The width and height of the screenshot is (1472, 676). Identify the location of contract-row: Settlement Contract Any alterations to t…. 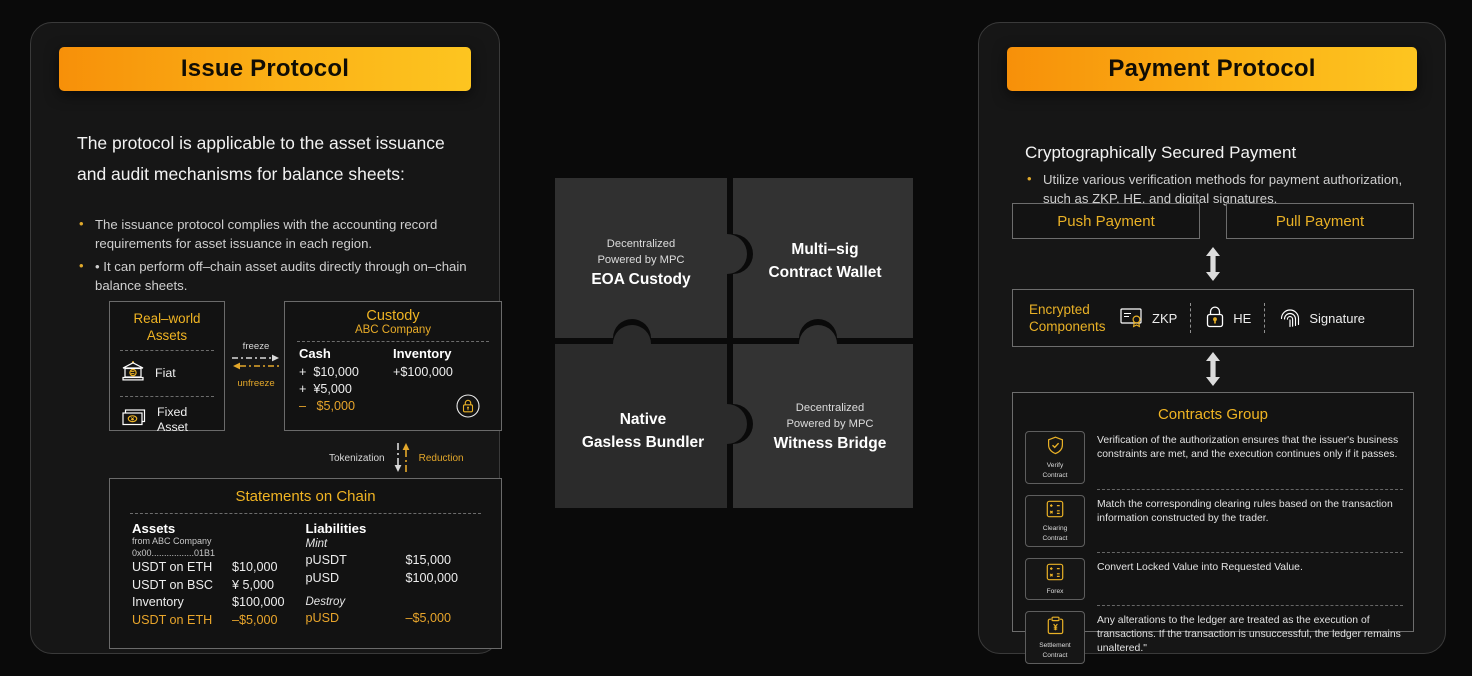
(1214, 637).